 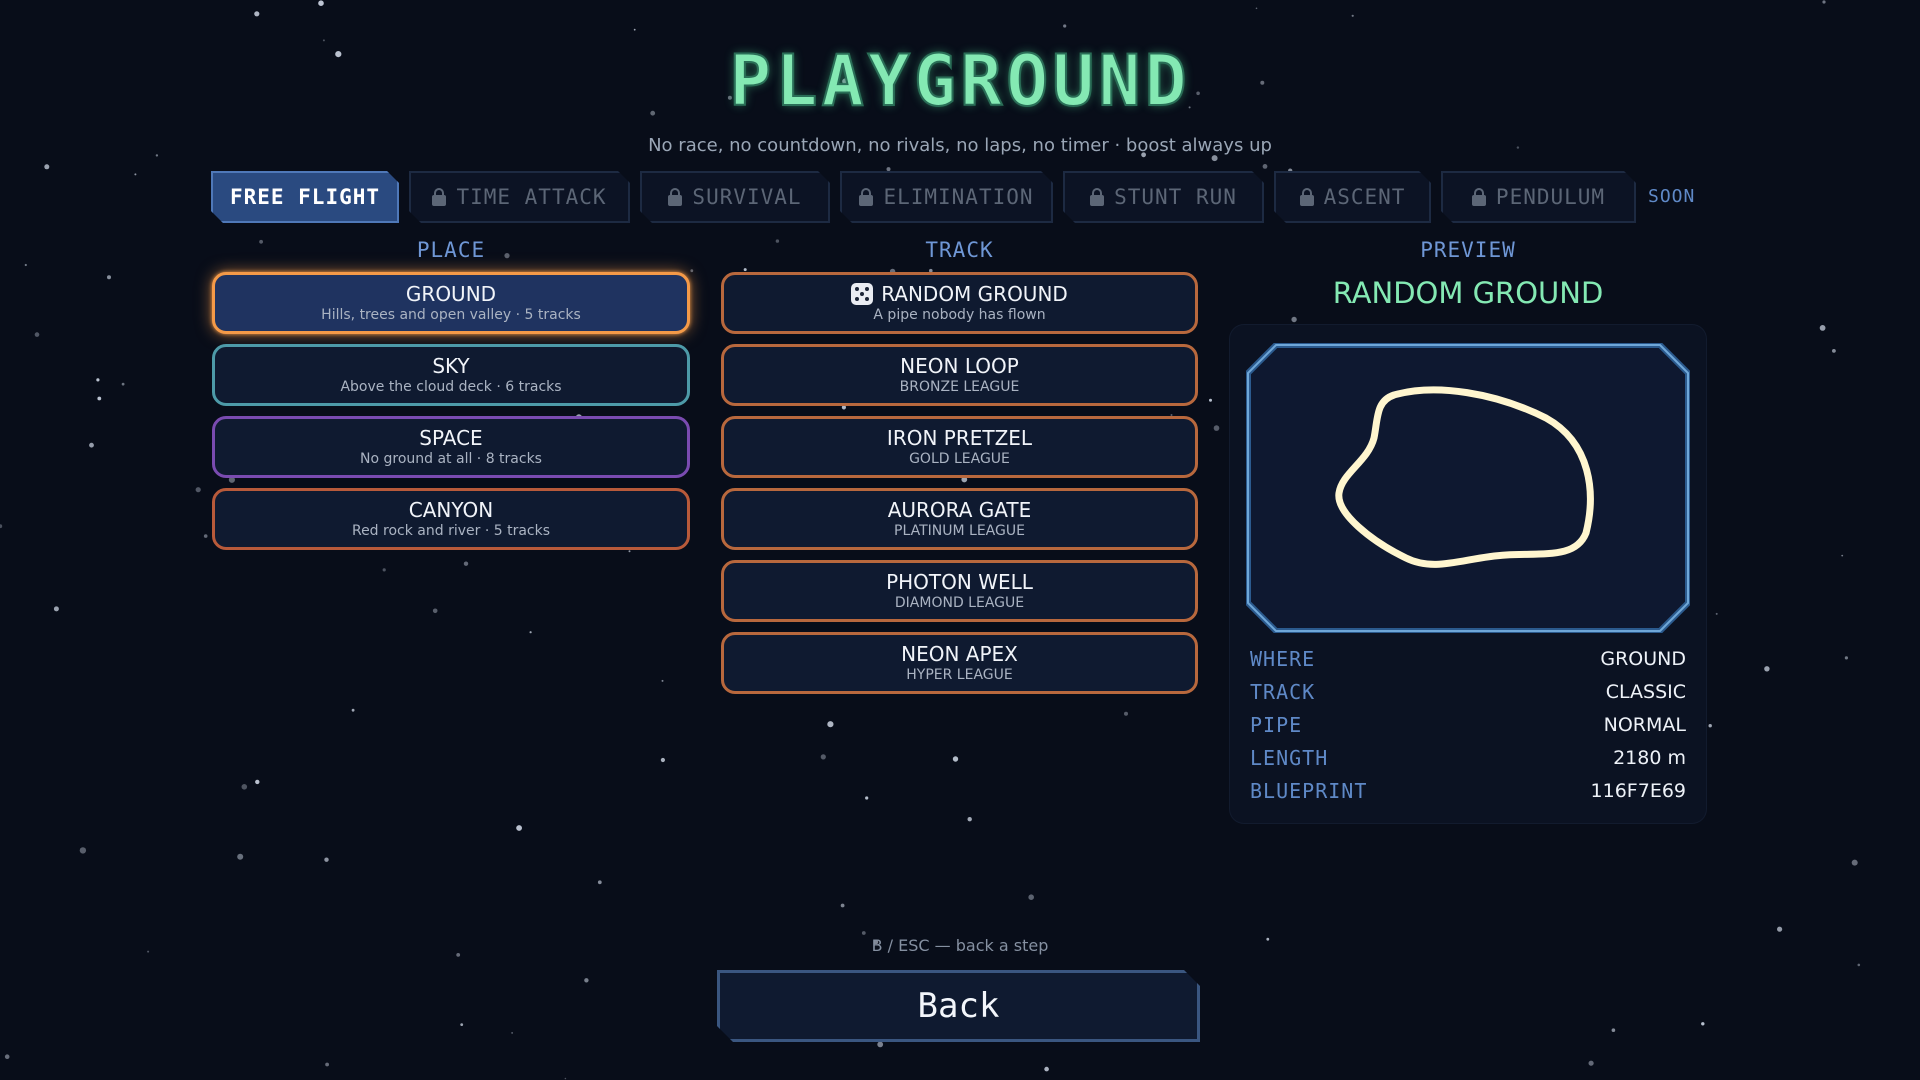 What do you see at coordinates (960, 945) in the screenshot?
I see `keyboard-hint: B / ESC — back a step` at bounding box center [960, 945].